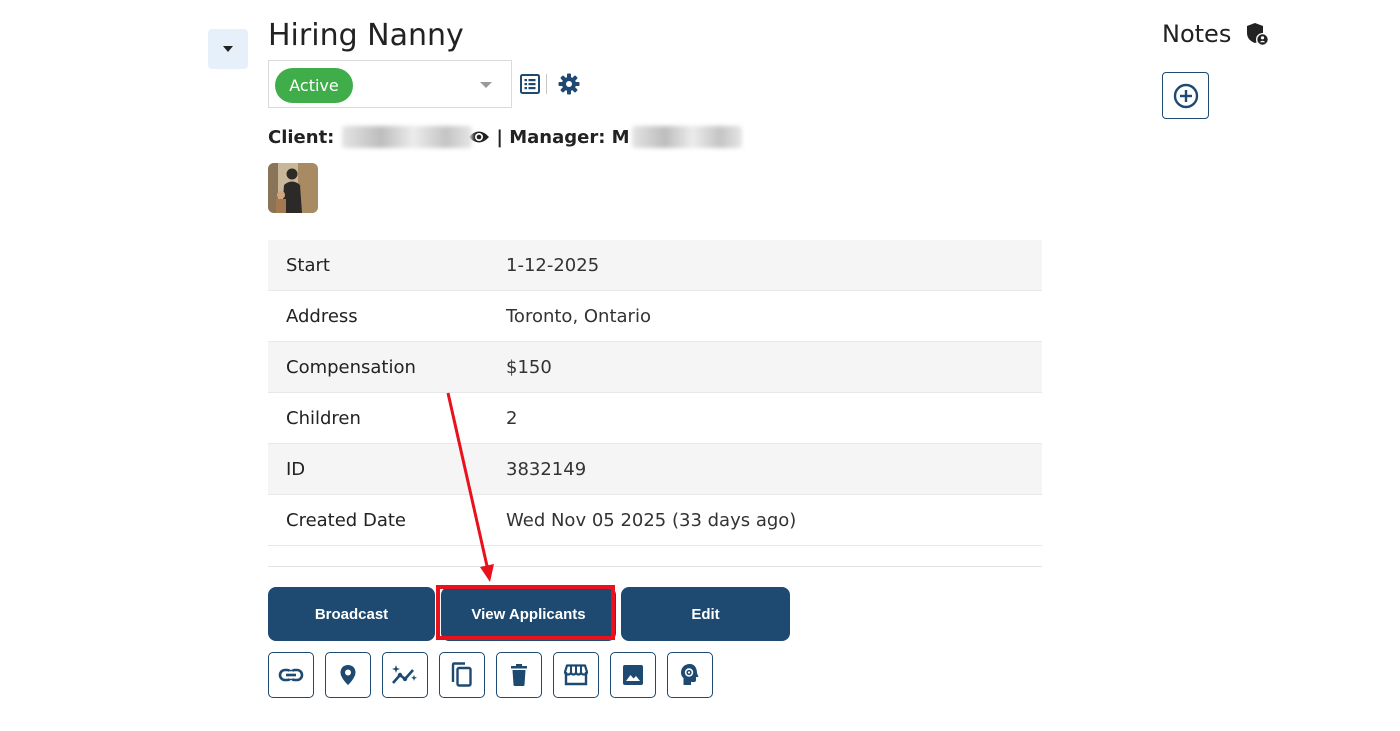 The height and width of the screenshot is (731, 1400). Describe the element at coordinates (293, 188) in the screenshot. I see `job-photo-thumbnail` at that location.